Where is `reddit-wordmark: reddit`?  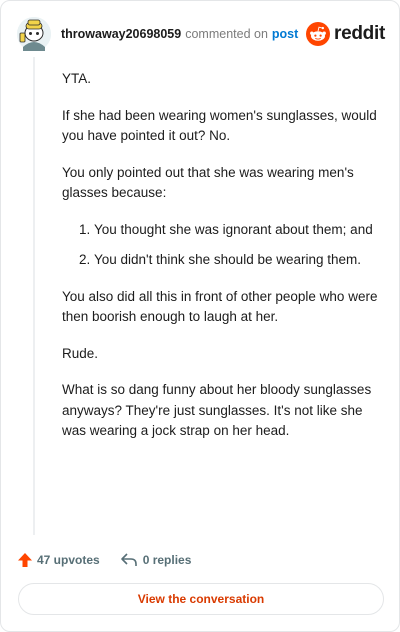
reddit-wordmark: reddit is located at coordinates (359, 33).